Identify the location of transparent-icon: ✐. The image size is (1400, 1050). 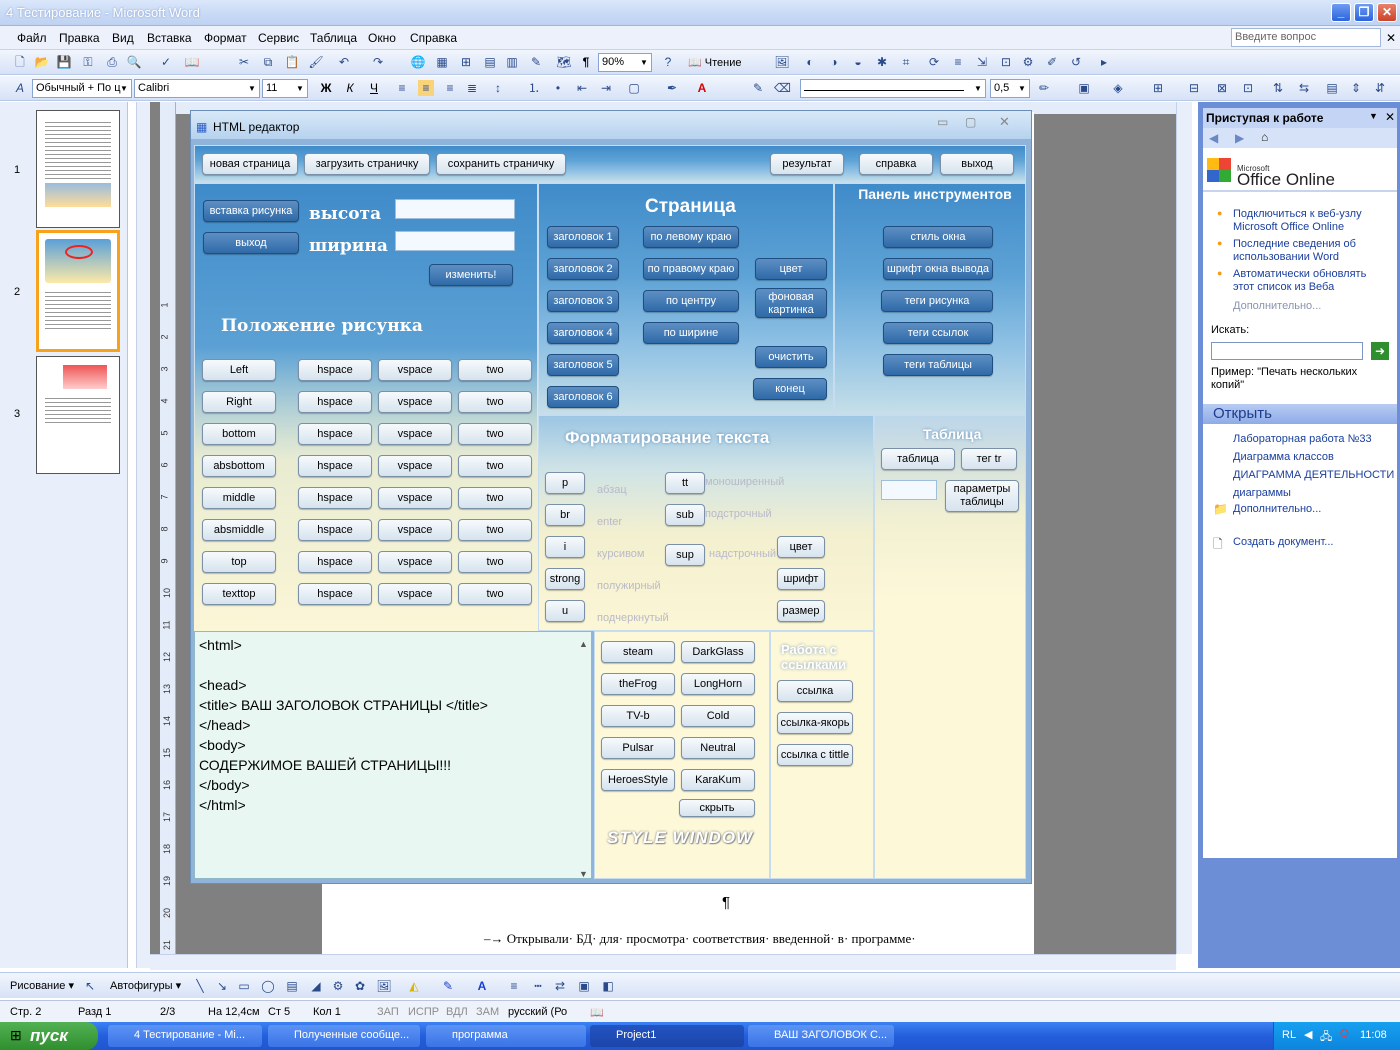
(1052, 62).